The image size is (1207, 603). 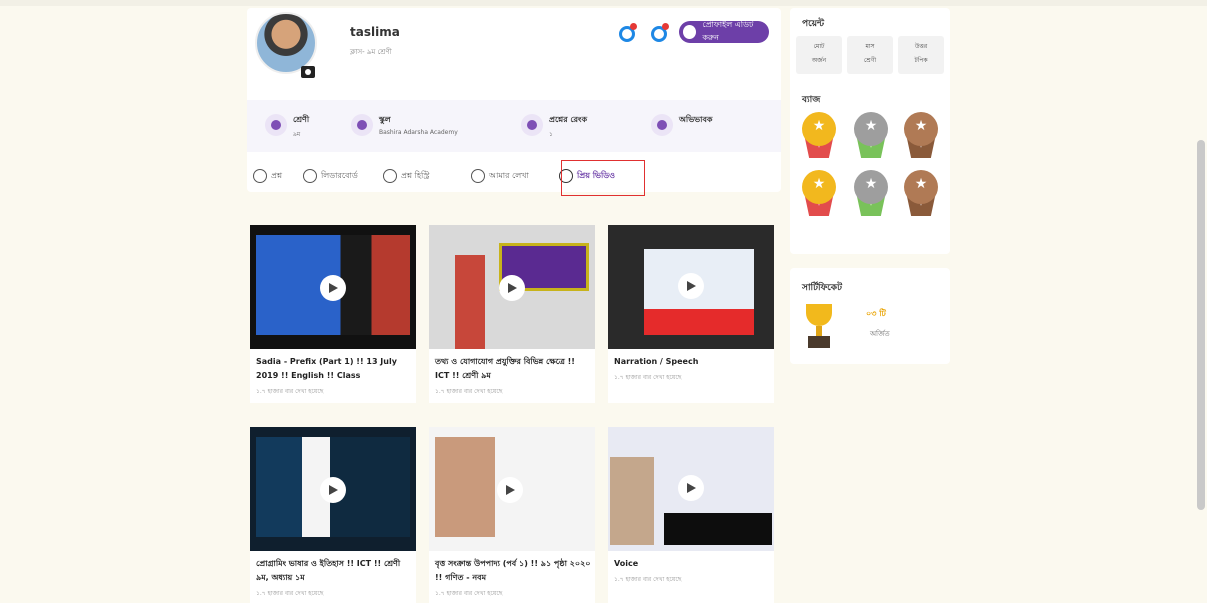 What do you see at coordinates (633, 26) in the screenshot?
I see `notification-dot` at bounding box center [633, 26].